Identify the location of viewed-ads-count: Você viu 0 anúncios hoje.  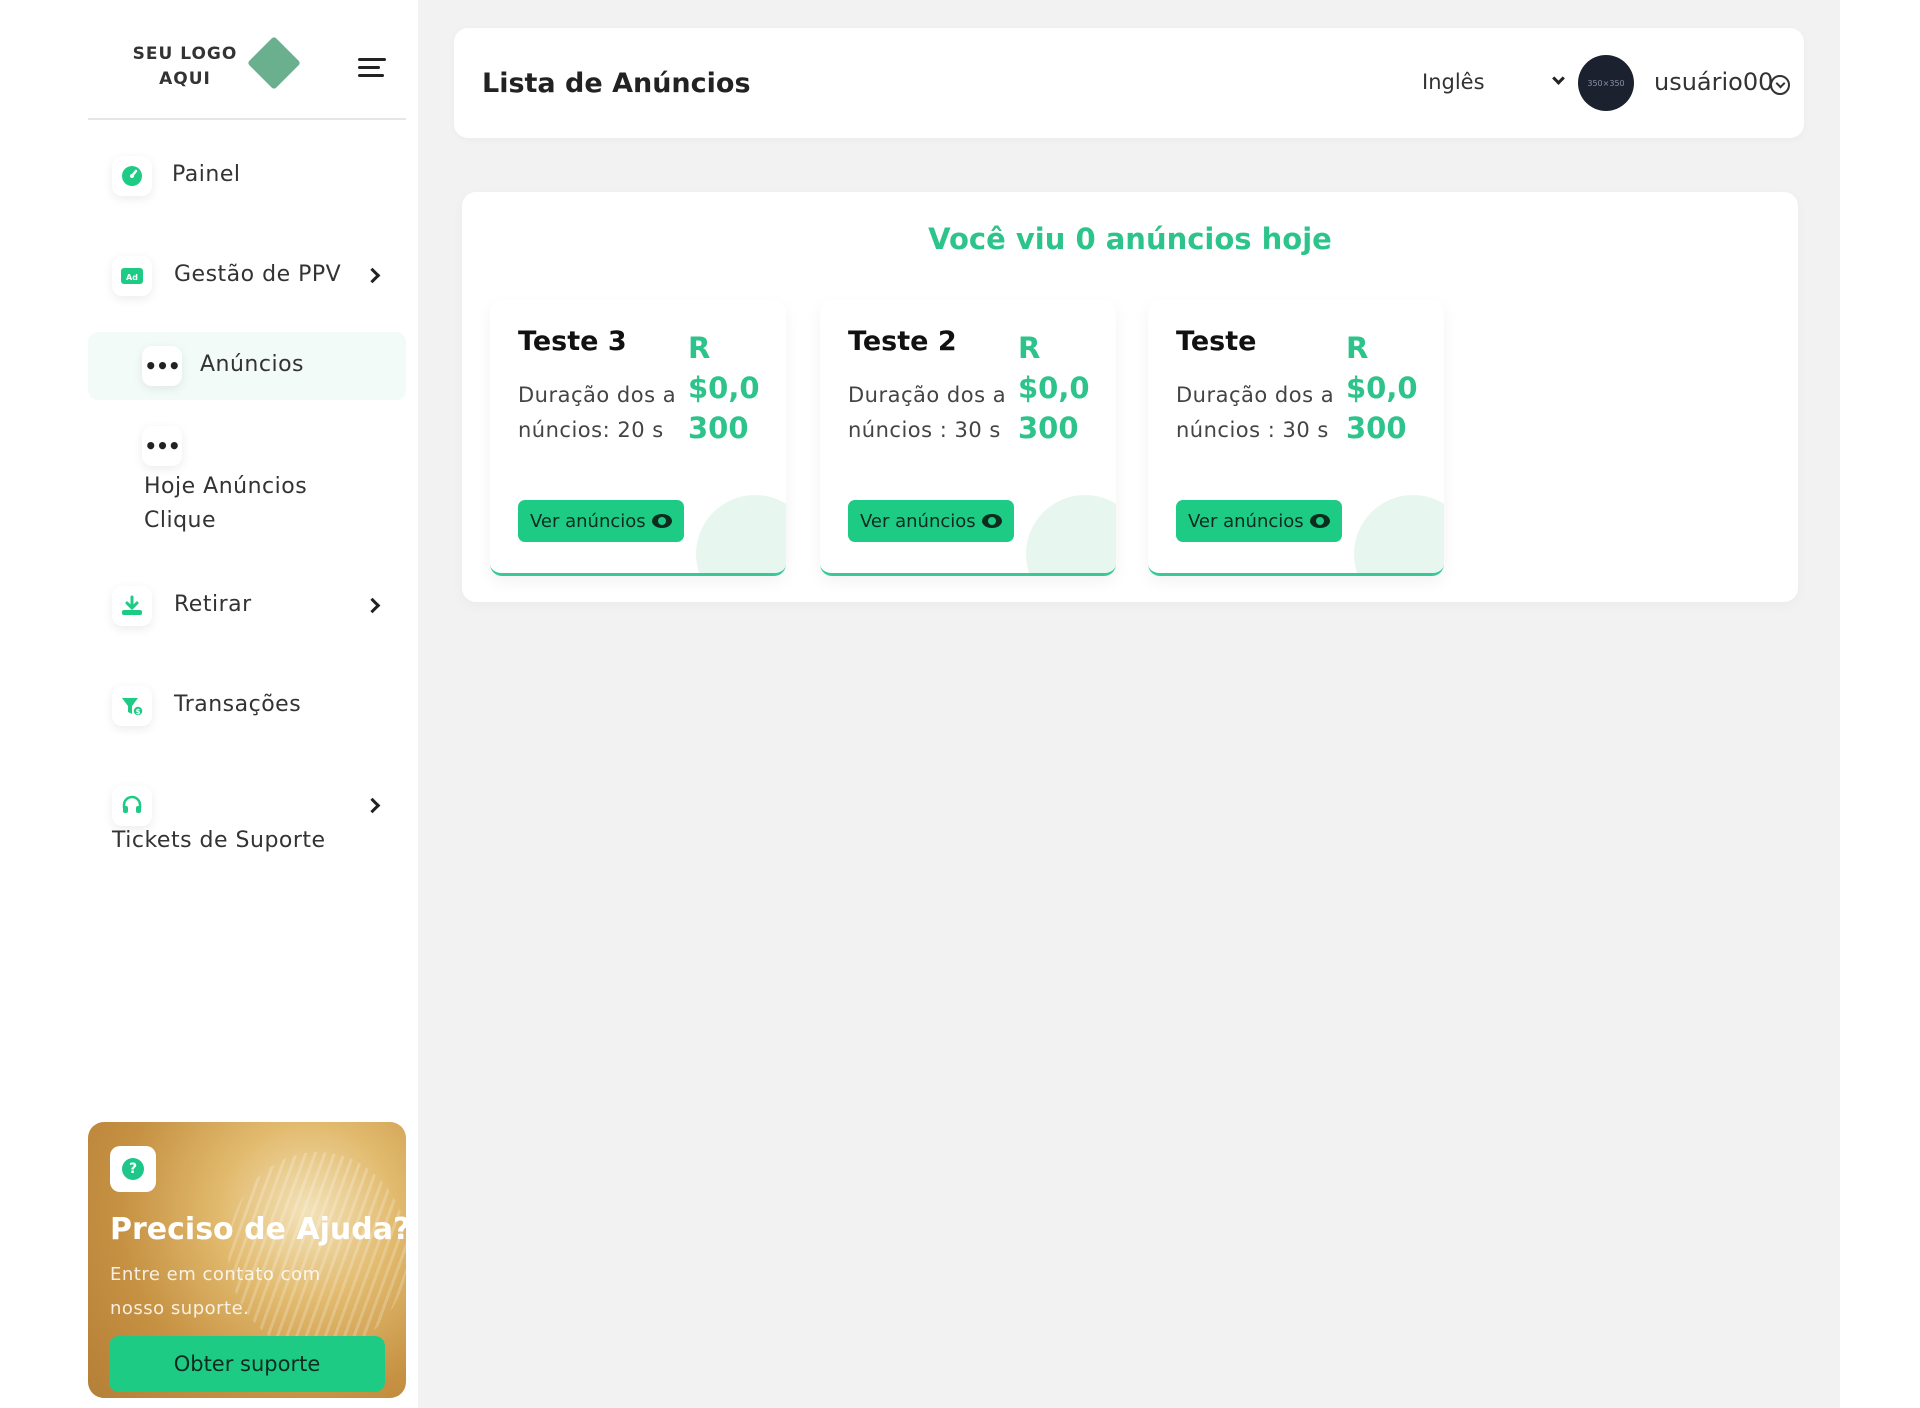
(1130, 239).